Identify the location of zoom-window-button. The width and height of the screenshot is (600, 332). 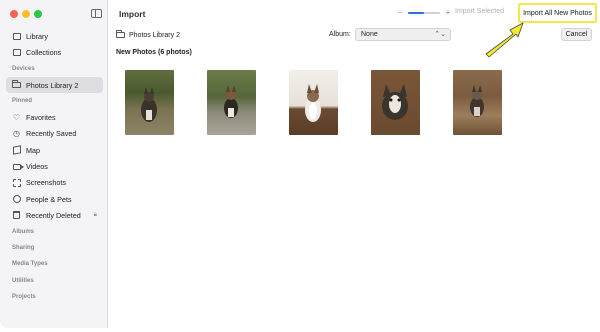
(38, 14).